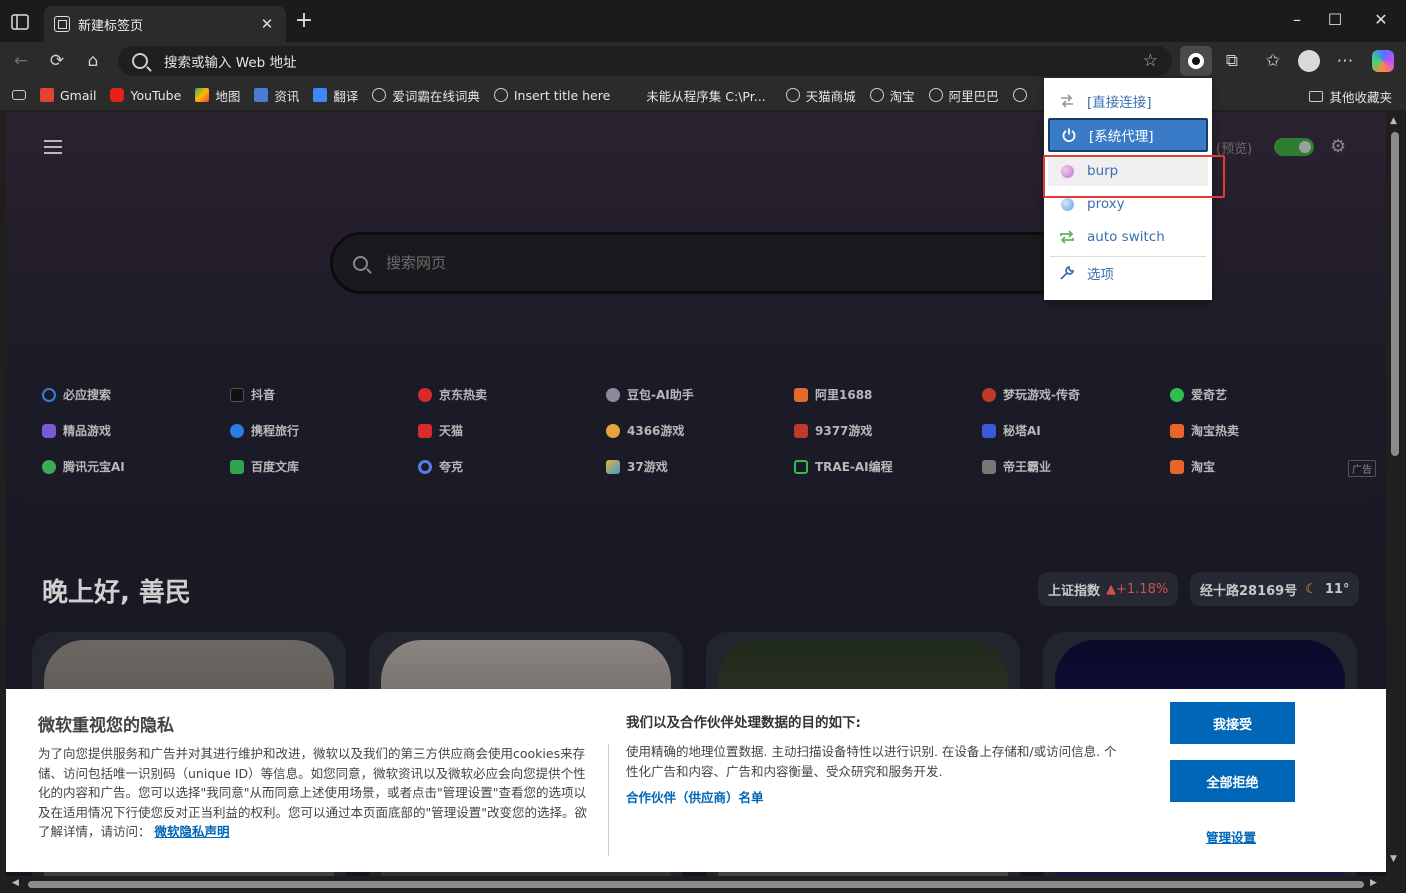  Describe the element at coordinates (156, 95) in the screenshot. I see `bookmark-label: YouTube` at that location.